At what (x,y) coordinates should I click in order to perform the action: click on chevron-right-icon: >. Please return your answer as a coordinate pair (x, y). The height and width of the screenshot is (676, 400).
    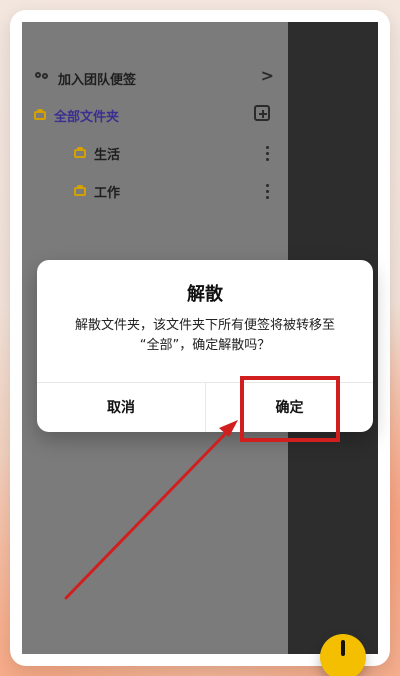
    Looking at the image, I should click on (267, 75).